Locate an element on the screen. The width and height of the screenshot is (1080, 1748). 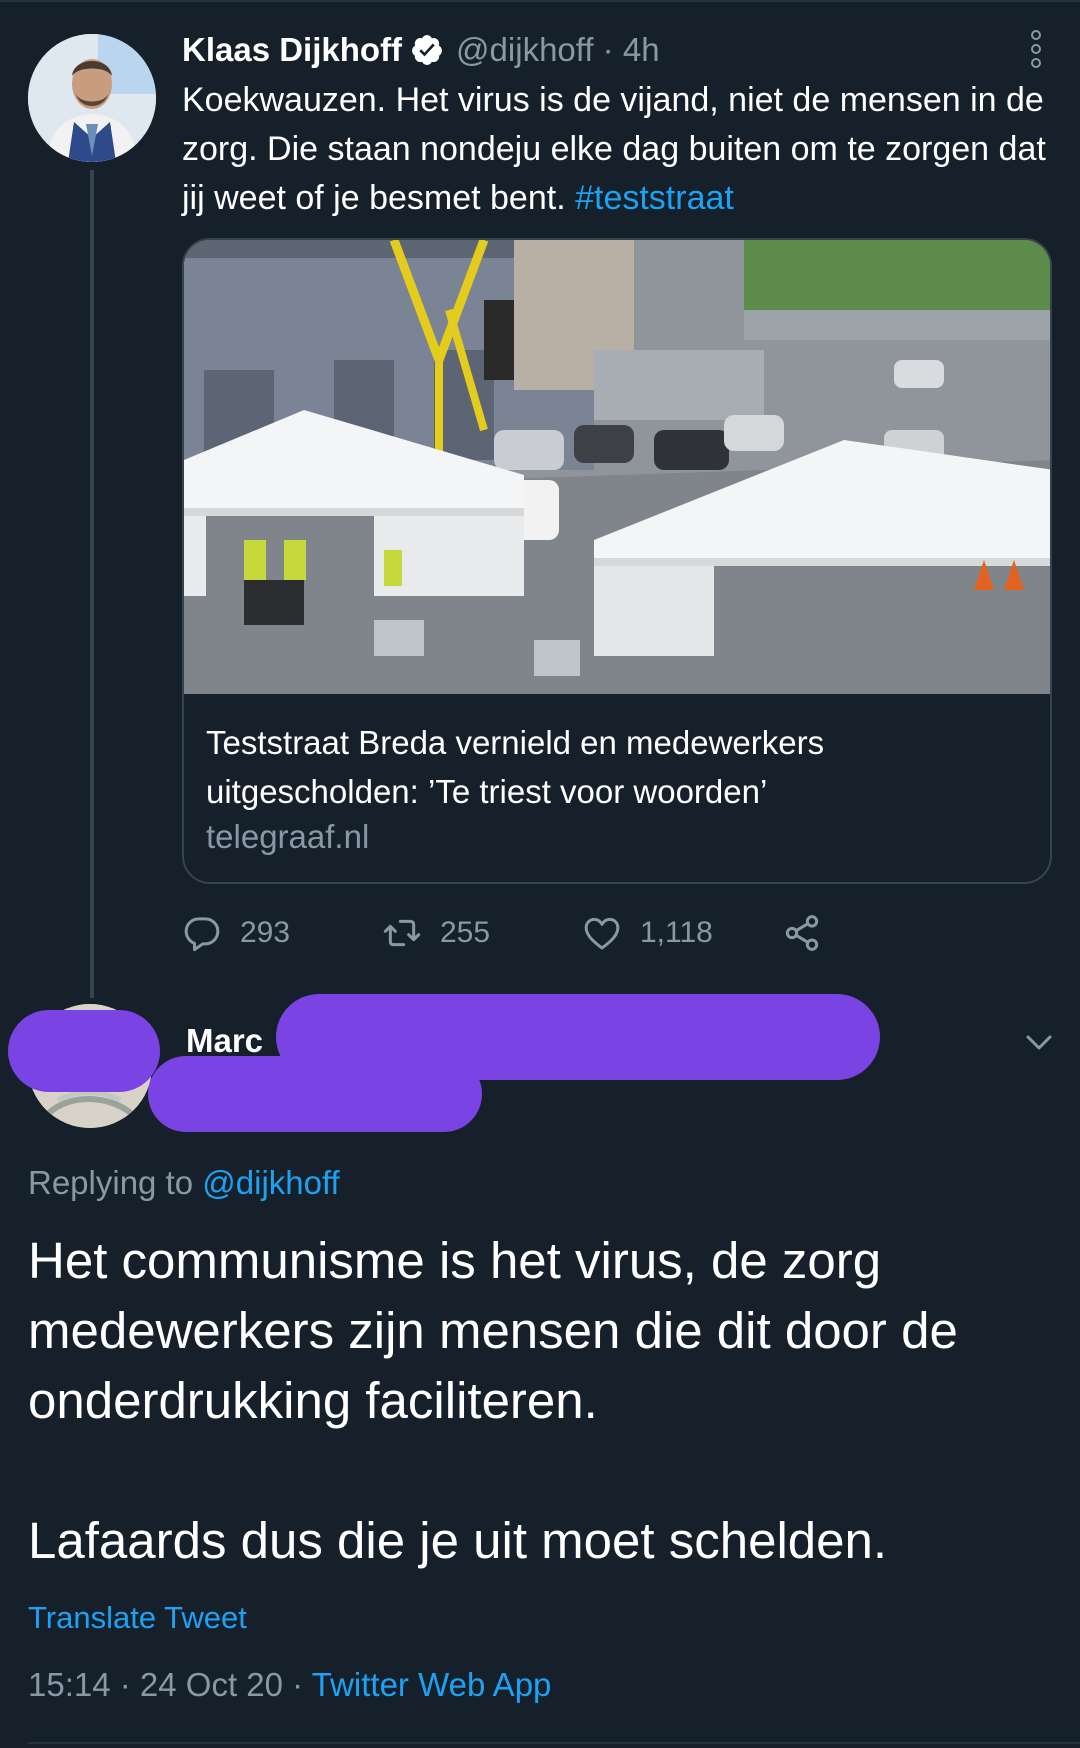
replying-to: Replying to @dijkhoff is located at coordinates (184, 1183).